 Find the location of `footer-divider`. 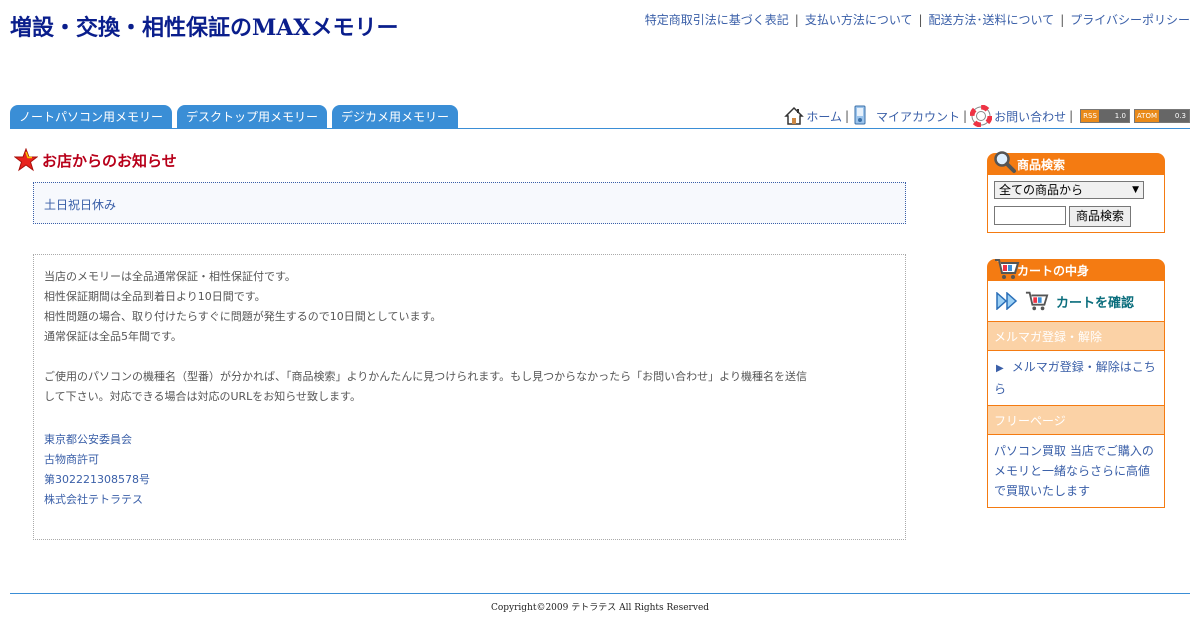

footer-divider is located at coordinates (600, 593).